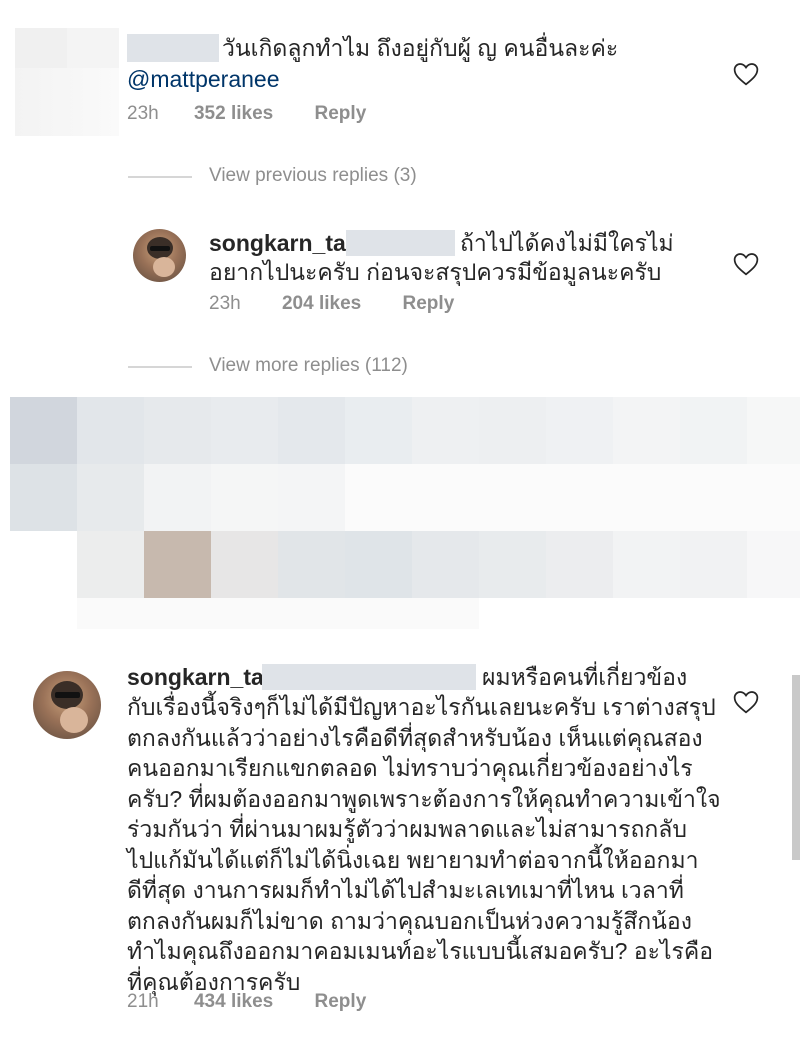 The height and width of the screenshot is (1052, 800). What do you see at coordinates (173, 48) in the screenshot?
I see `redacted-username` at bounding box center [173, 48].